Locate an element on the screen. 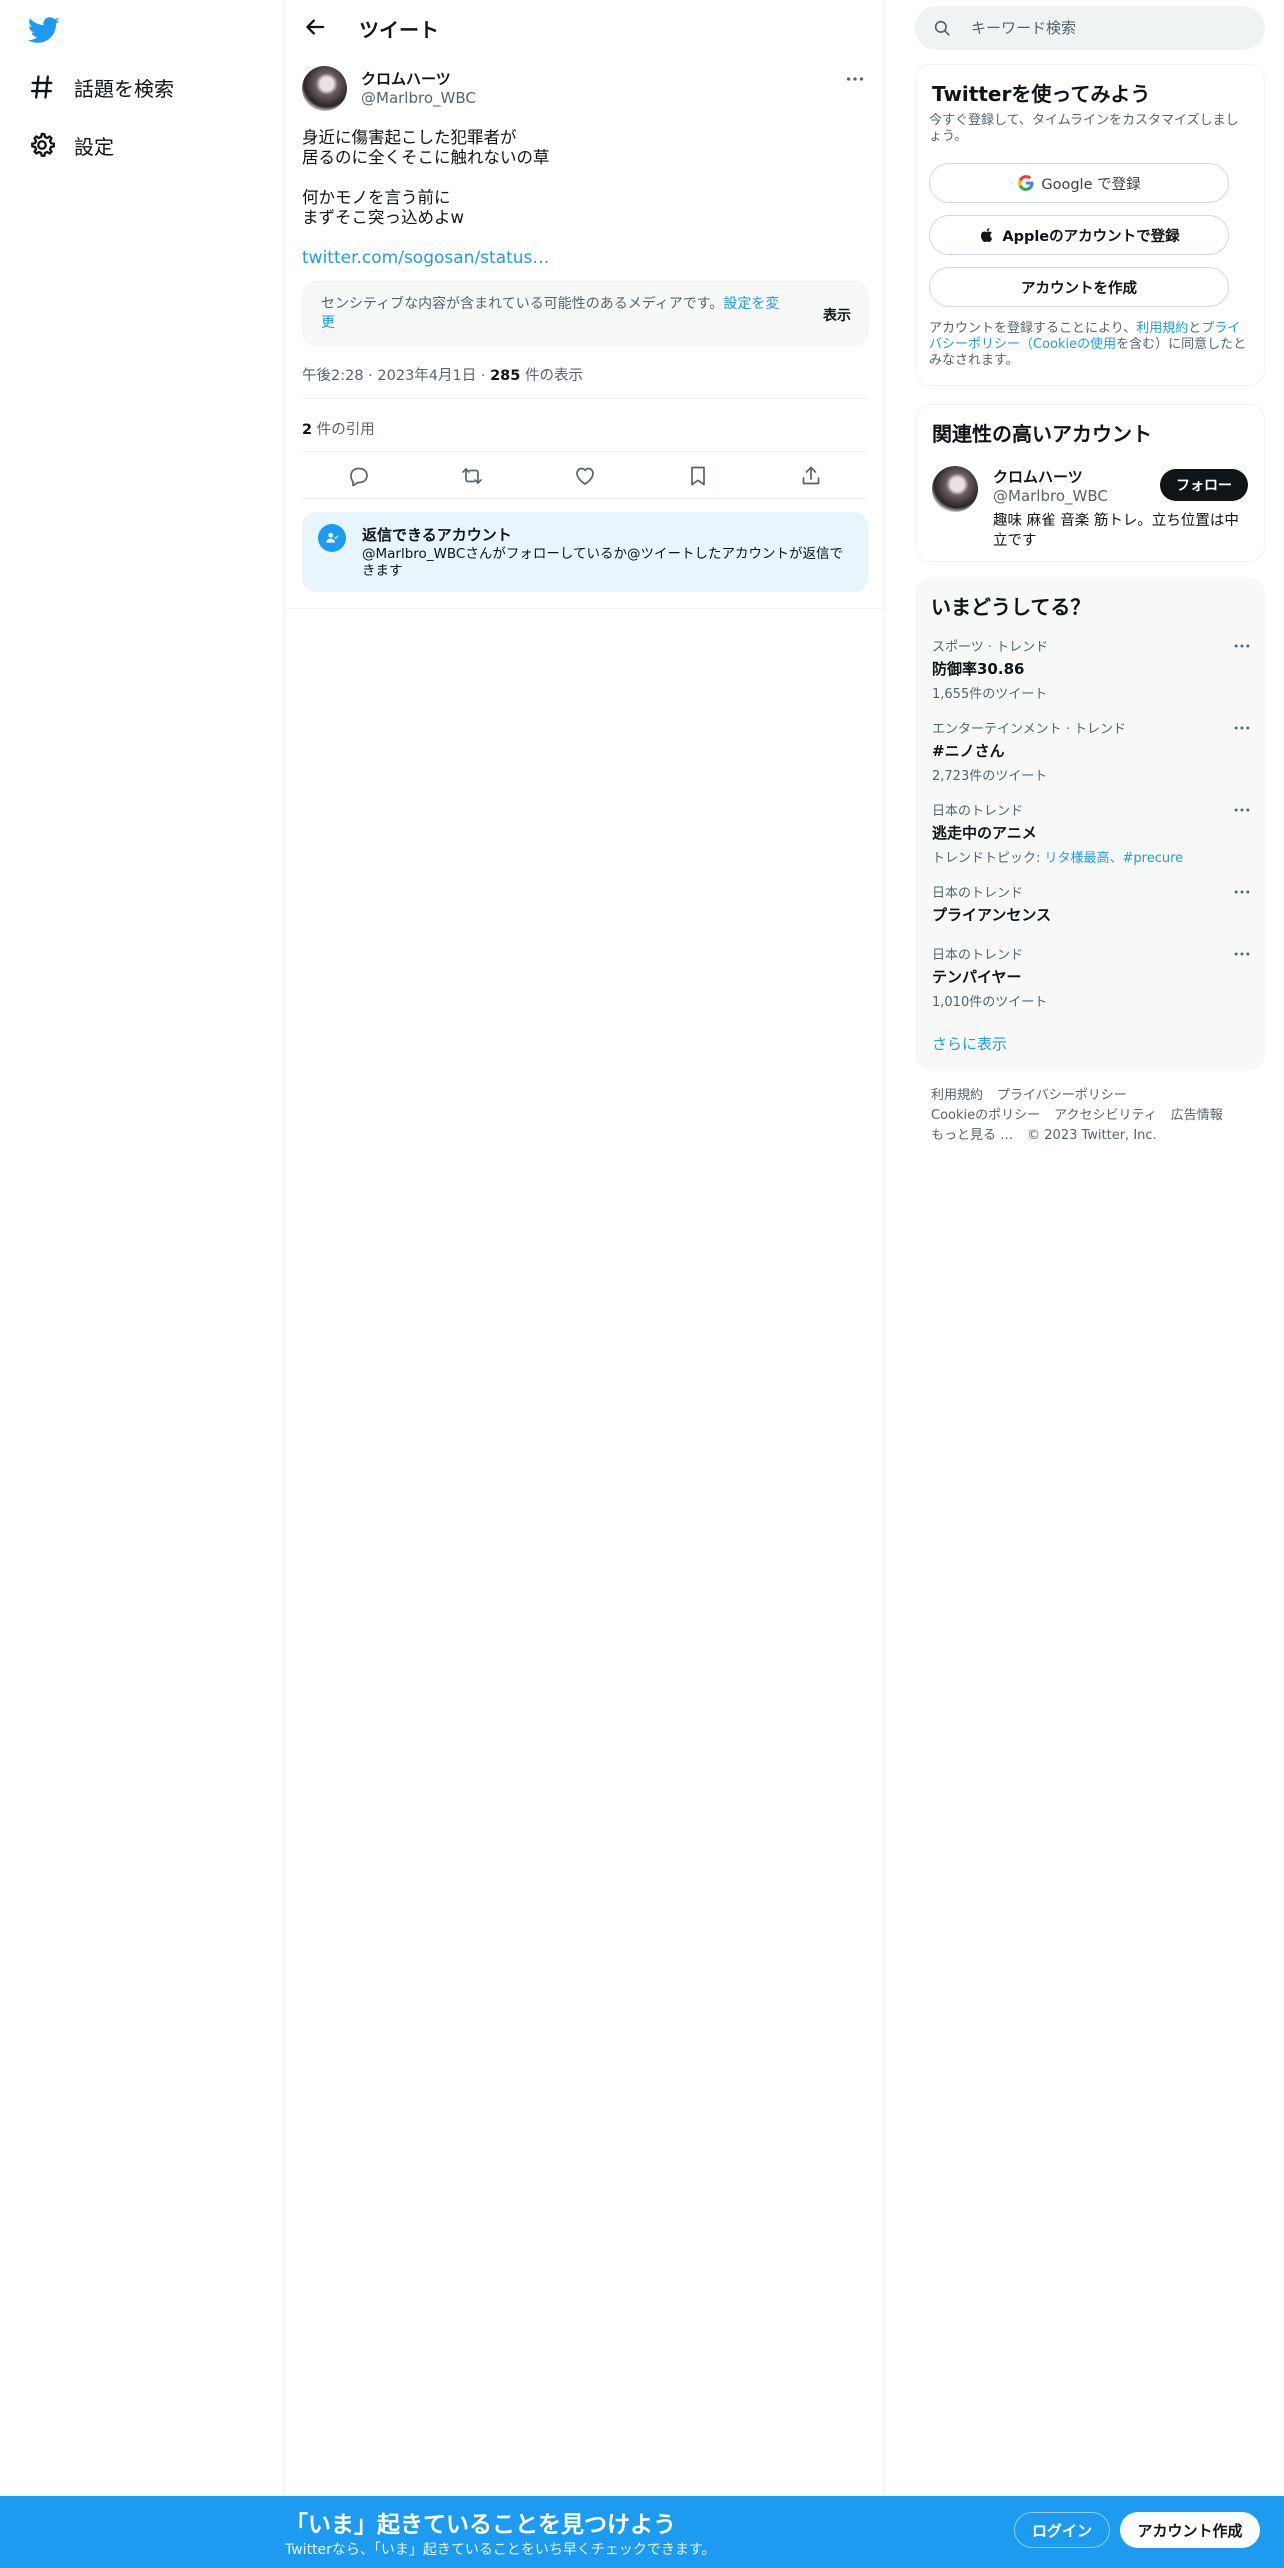  show-more-link: さらに表示 is located at coordinates (969, 1043).